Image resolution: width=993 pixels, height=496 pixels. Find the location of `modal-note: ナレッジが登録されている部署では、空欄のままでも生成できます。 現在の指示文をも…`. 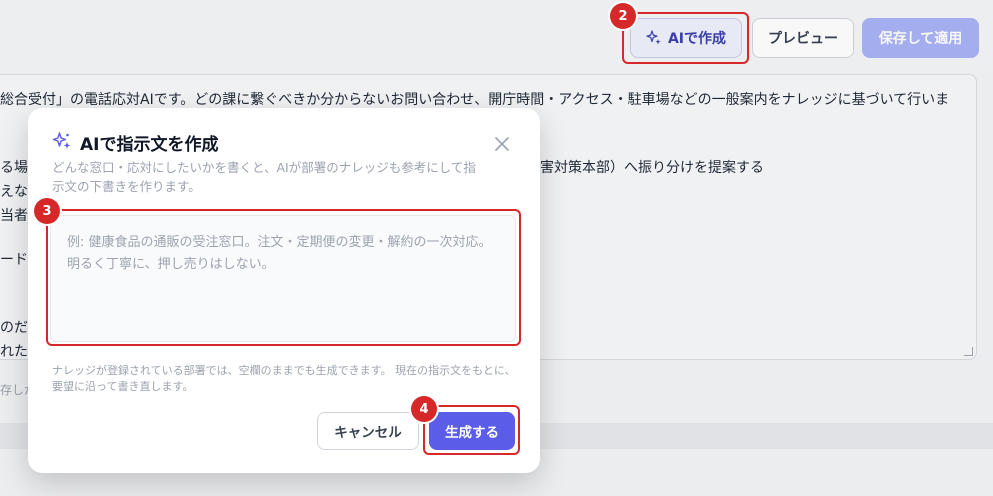

modal-note: ナレッジが登録されている部署では、空欄のままでも生成できます。 現在の指示文をも… is located at coordinates (284, 378).